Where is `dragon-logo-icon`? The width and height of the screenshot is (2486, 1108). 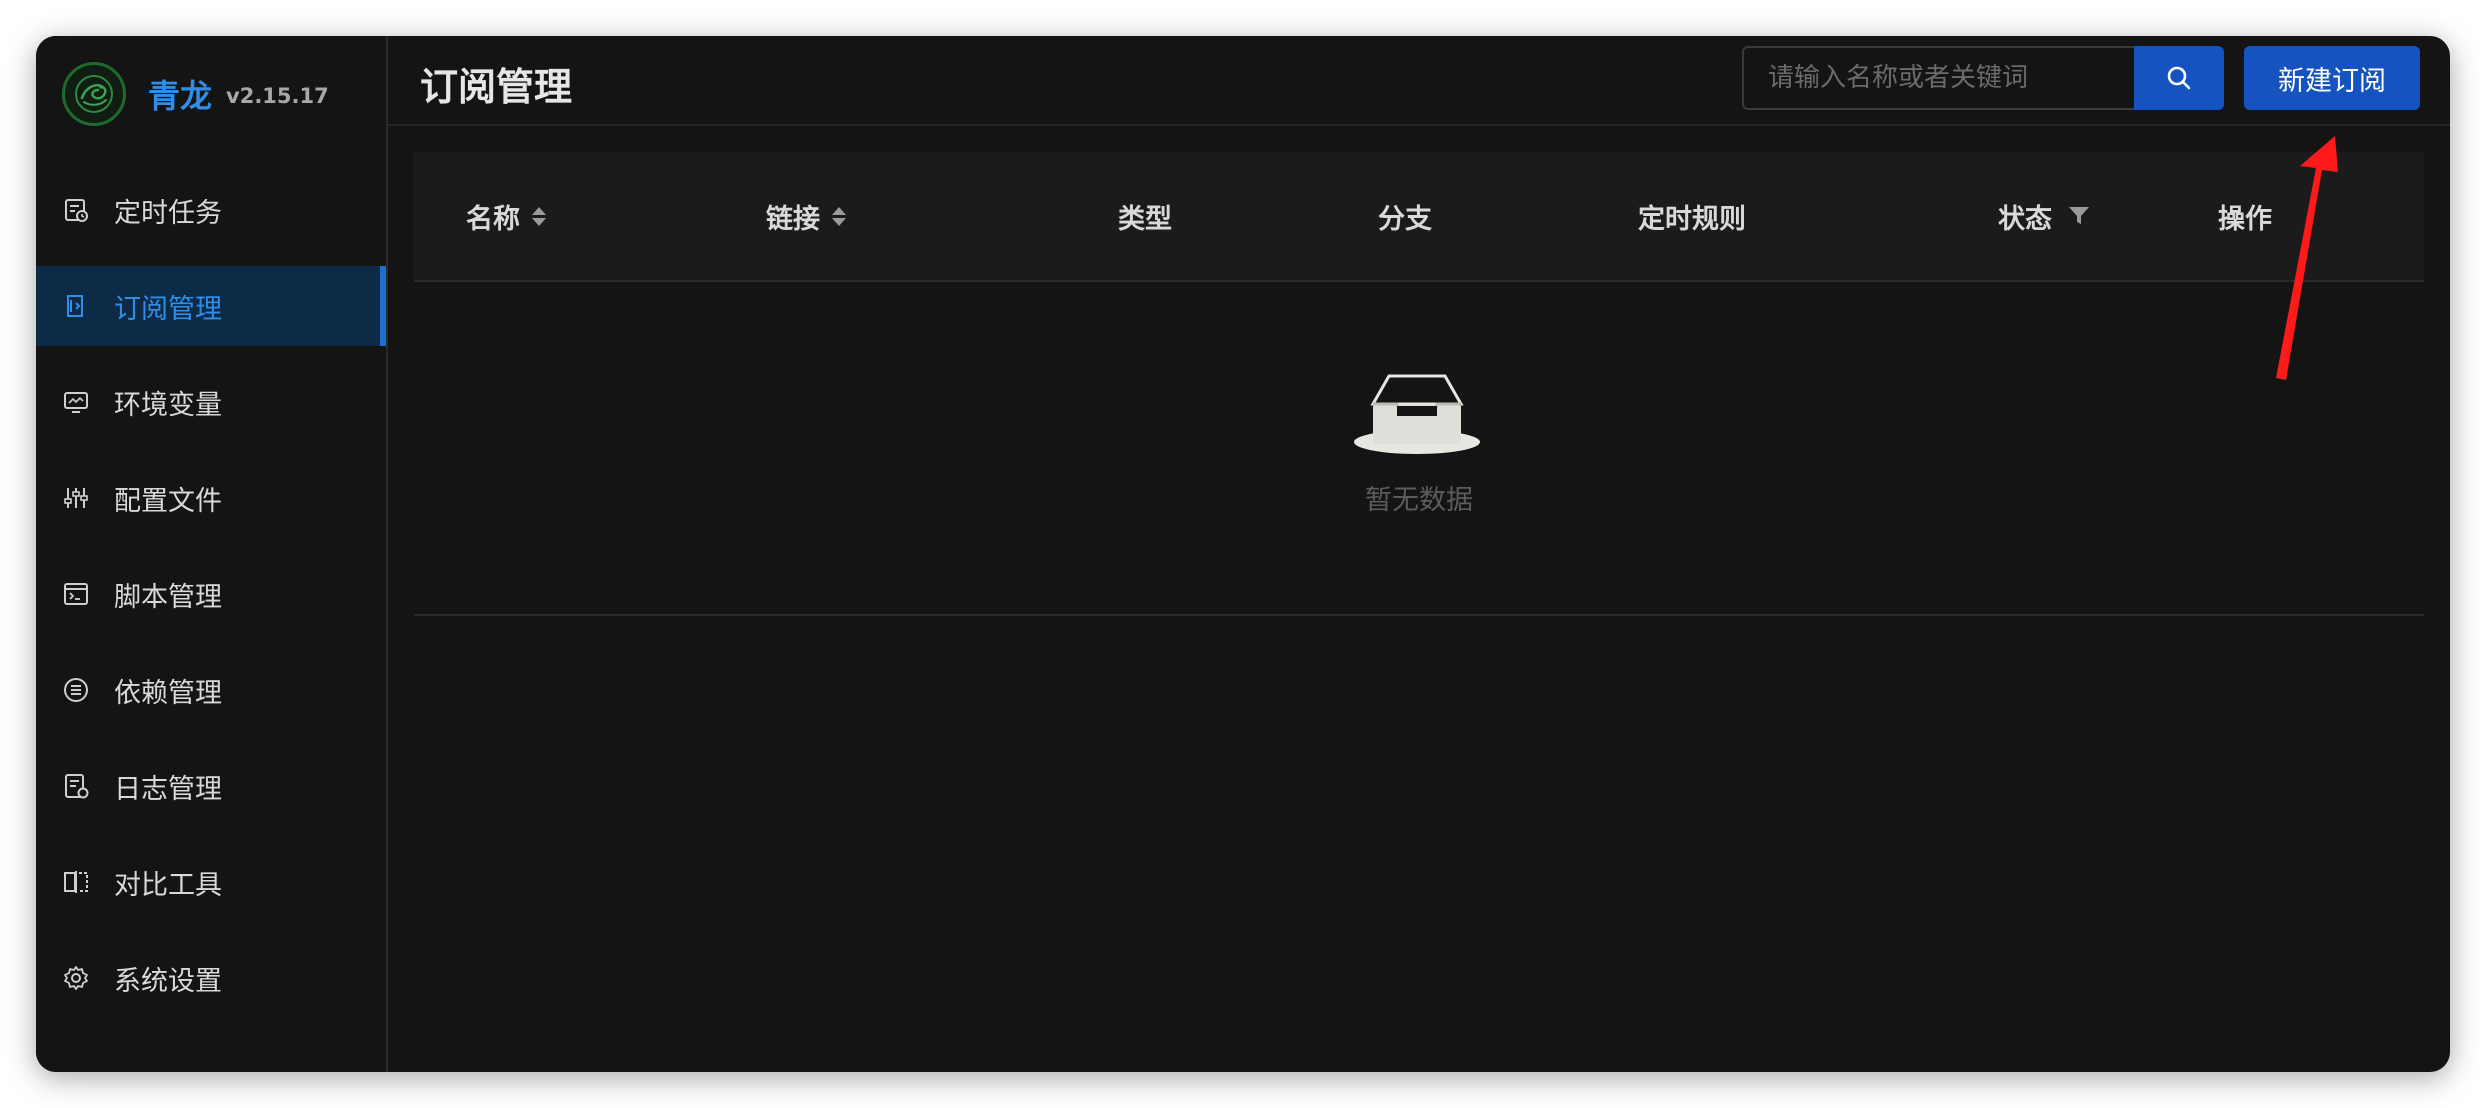 dragon-logo-icon is located at coordinates (94, 94).